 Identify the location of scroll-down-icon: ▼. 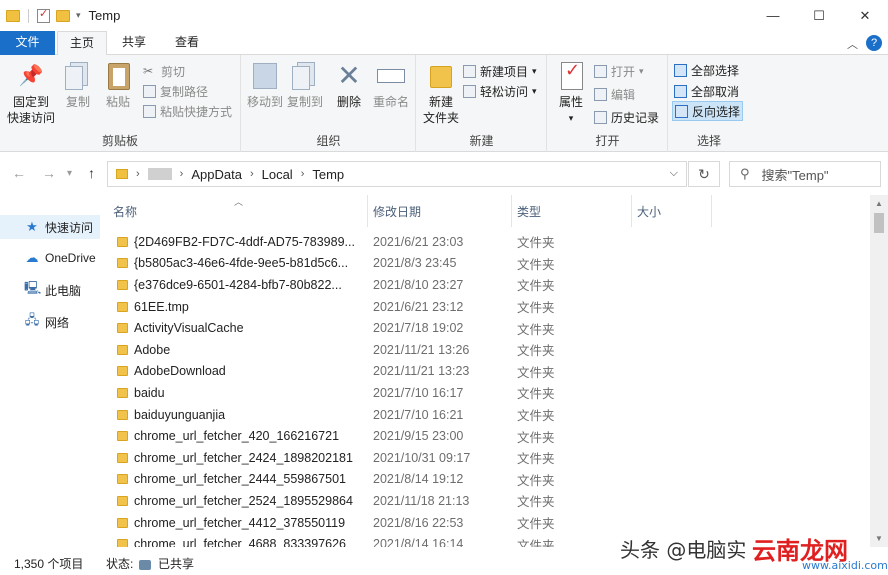
(879, 538).